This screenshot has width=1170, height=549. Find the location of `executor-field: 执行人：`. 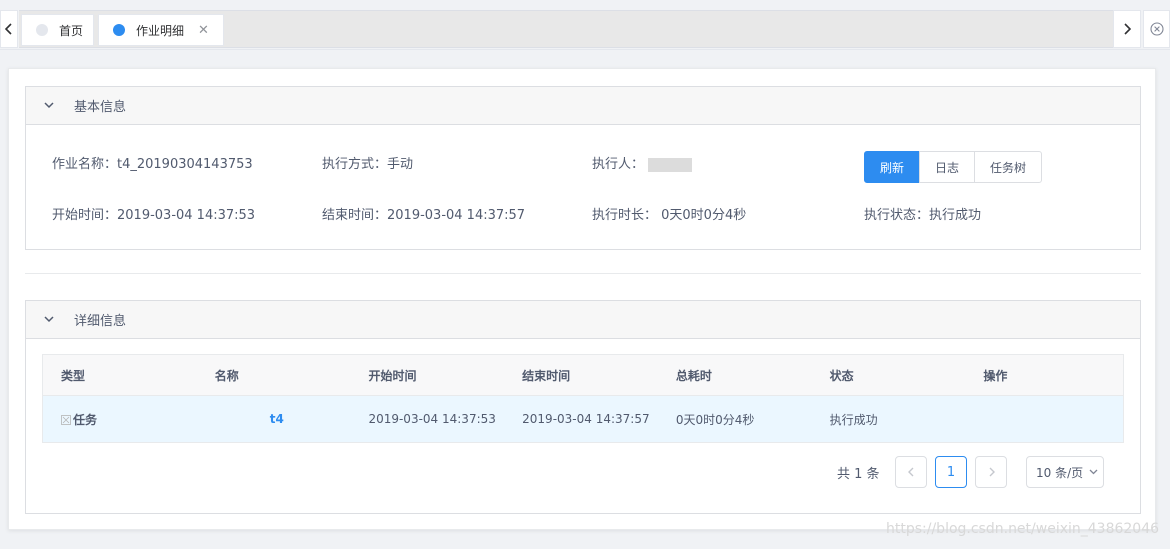

executor-field: 执行人： is located at coordinates (642, 162).